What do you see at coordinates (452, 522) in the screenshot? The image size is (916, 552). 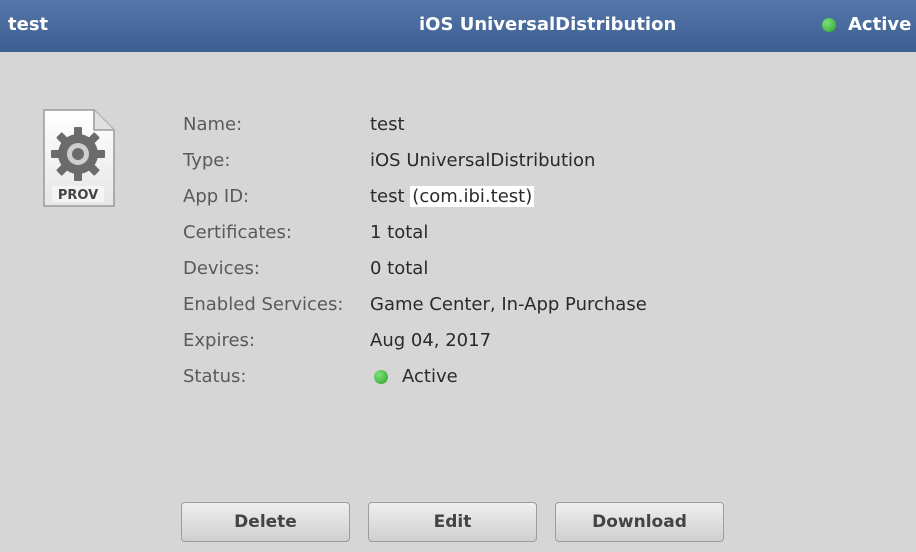 I see `edit-button: Edit` at bounding box center [452, 522].